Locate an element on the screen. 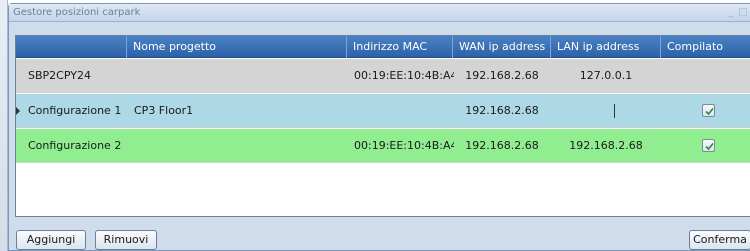 The image size is (750, 251). window-titlebar: Gestore posizioni carpark _ □ is located at coordinates (379, 13).